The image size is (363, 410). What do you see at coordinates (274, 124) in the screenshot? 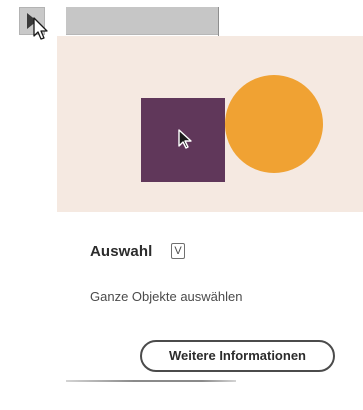
I see `illustration-circle` at bounding box center [274, 124].